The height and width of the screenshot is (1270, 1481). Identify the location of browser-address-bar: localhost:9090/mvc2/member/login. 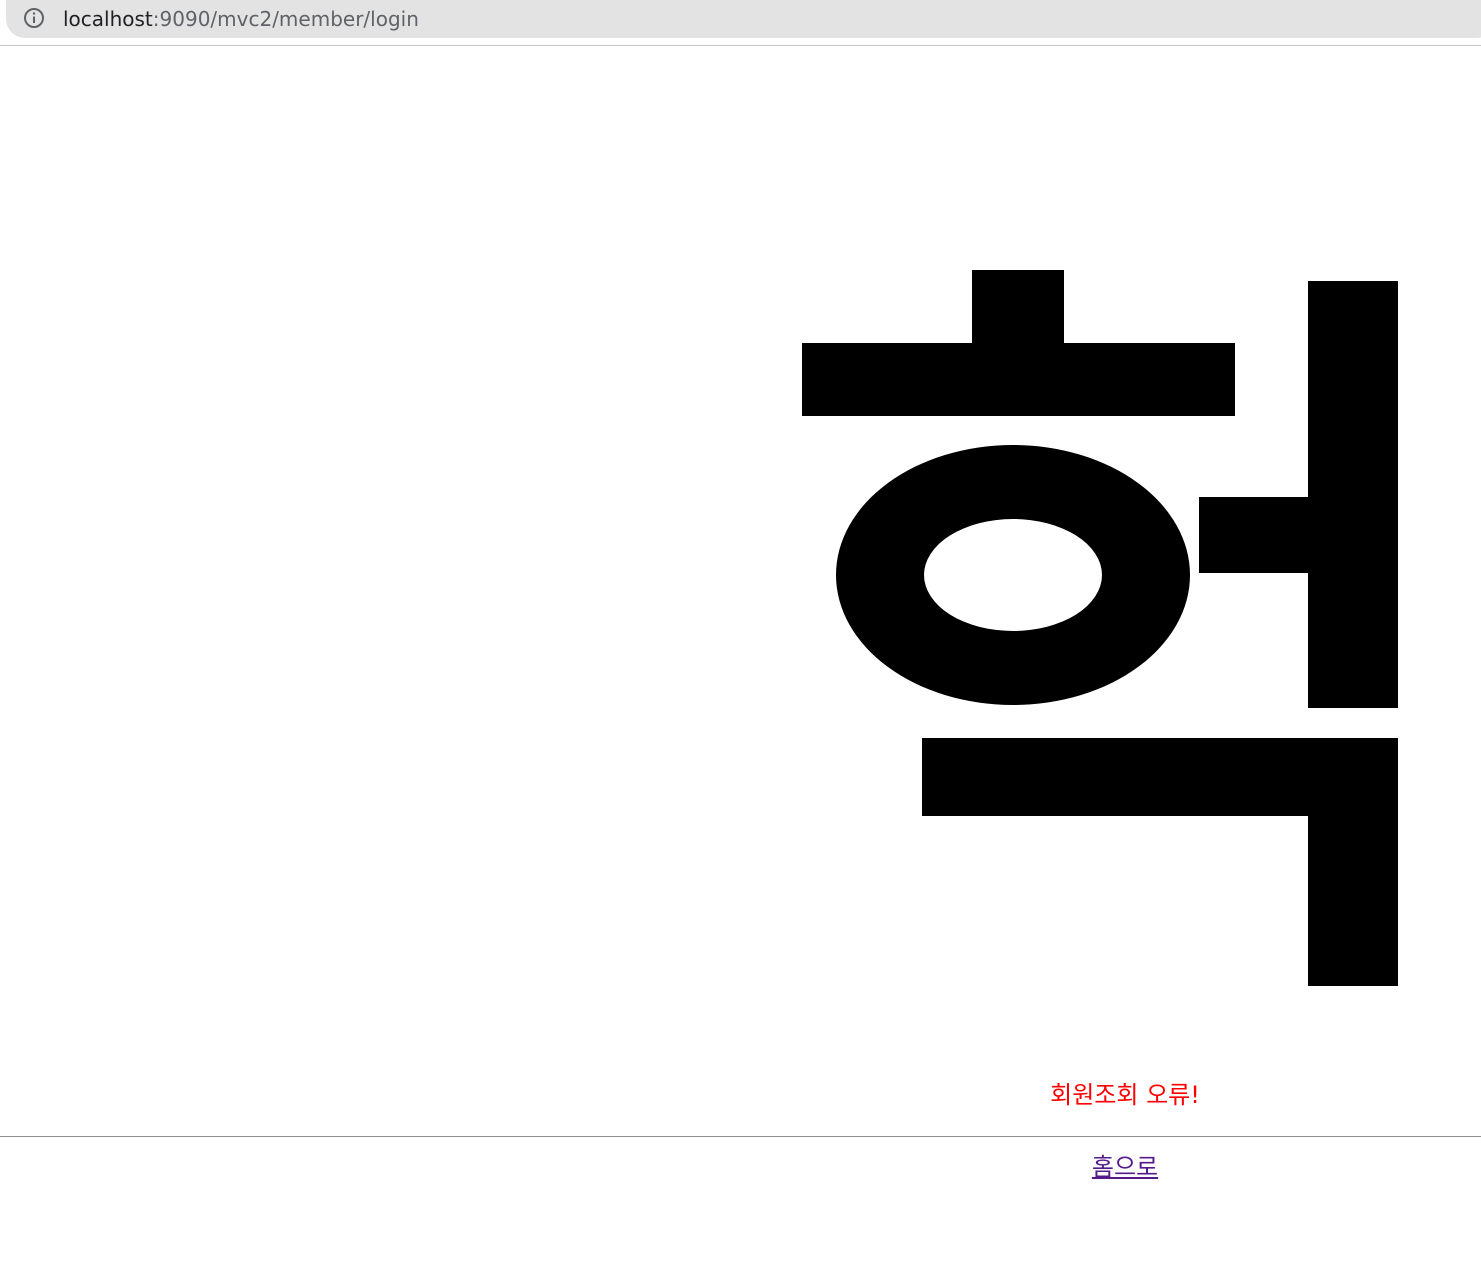
(740, 23).